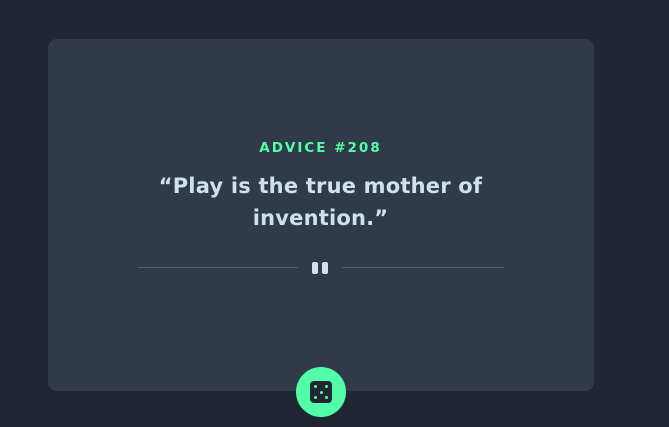 Image resolution: width=669 pixels, height=427 pixels. What do you see at coordinates (423, 267) in the screenshot?
I see `divider-line-right` at bounding box center [423, 267].